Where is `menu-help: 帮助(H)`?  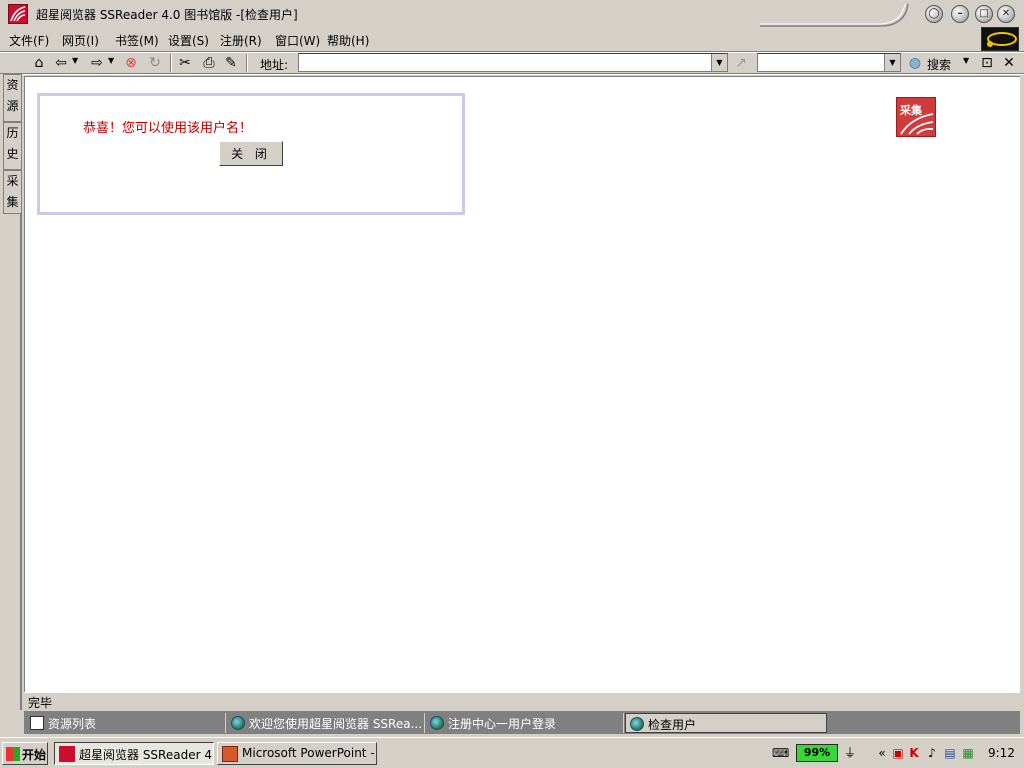 menu-help: 帮助(H) is located at coordinates (348, 40).